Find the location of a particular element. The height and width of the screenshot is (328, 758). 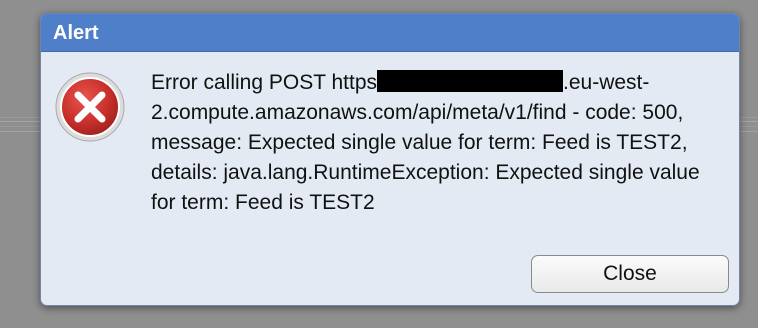

dialog-title: Alert is located at coordinates (76, 33).